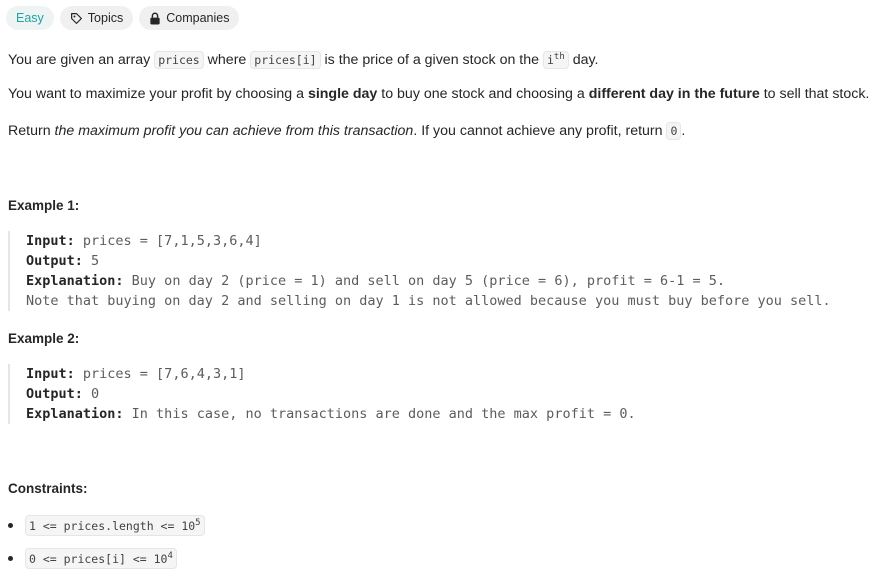  I want to click on inline-code: ith, so click(555, 59).